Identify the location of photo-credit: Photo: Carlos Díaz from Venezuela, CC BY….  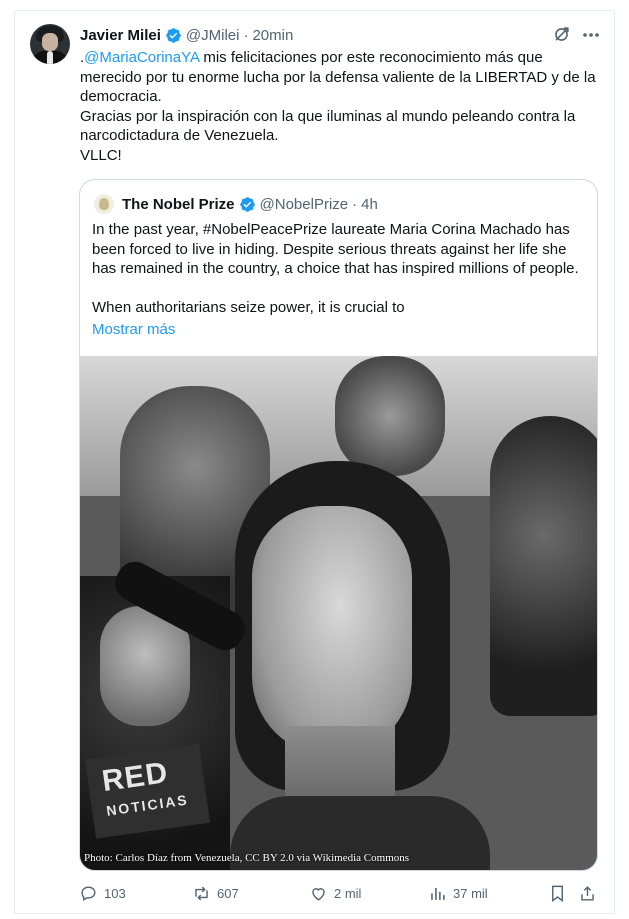
(247, 858).